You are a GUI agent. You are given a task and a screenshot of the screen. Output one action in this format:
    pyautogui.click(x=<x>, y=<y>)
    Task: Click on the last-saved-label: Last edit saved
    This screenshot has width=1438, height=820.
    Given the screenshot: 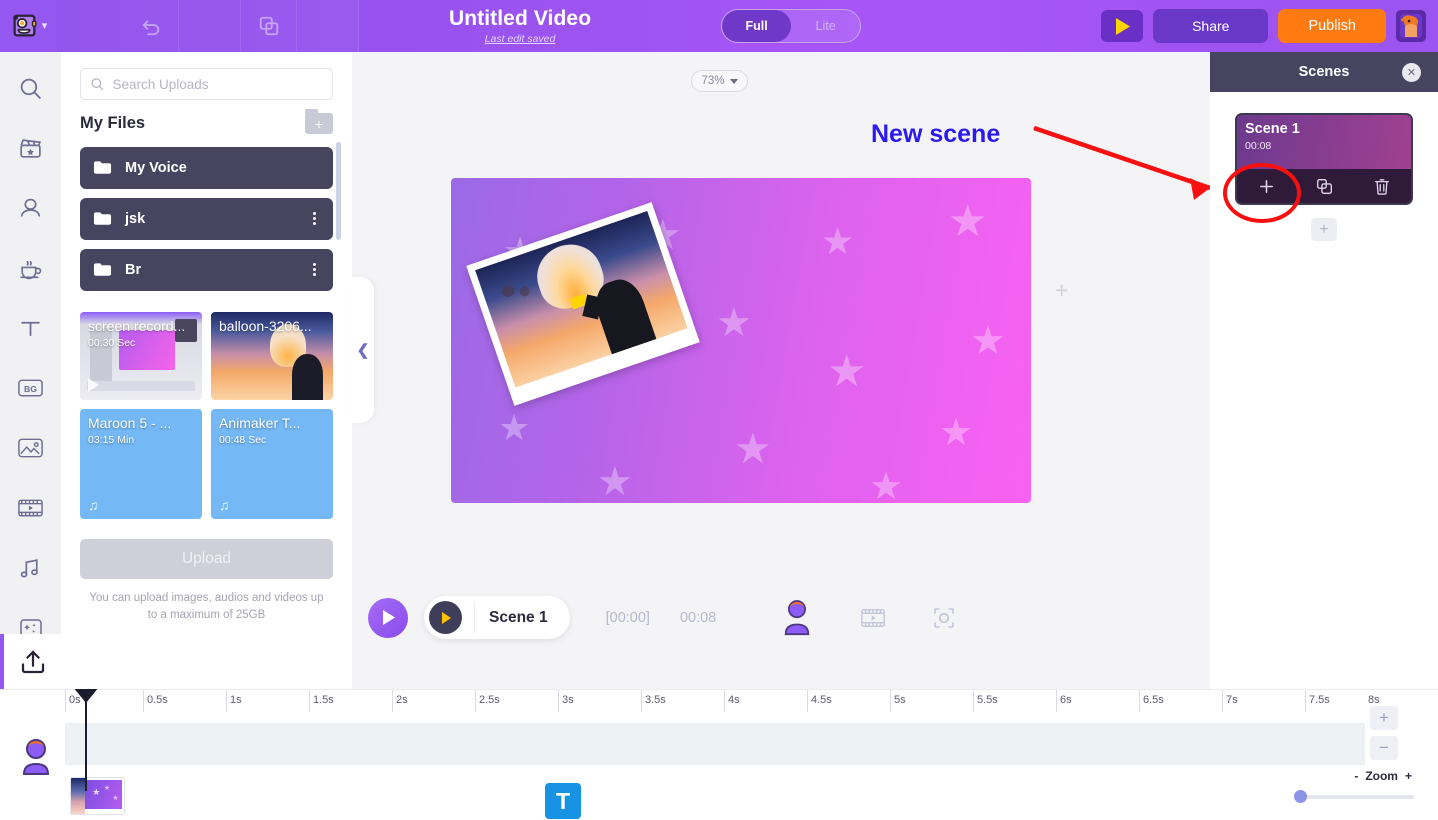 What is the action you would take?
    pyautogui.click(x=520, y=39)
    